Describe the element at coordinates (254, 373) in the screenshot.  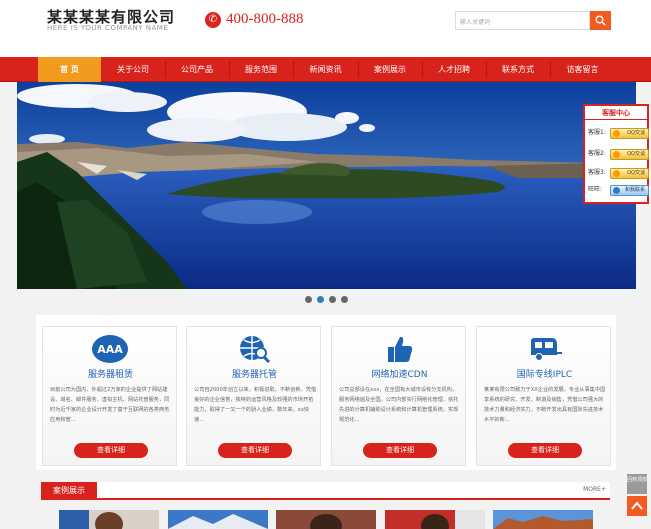
I see `feature-title: 服务器托管` at that location.